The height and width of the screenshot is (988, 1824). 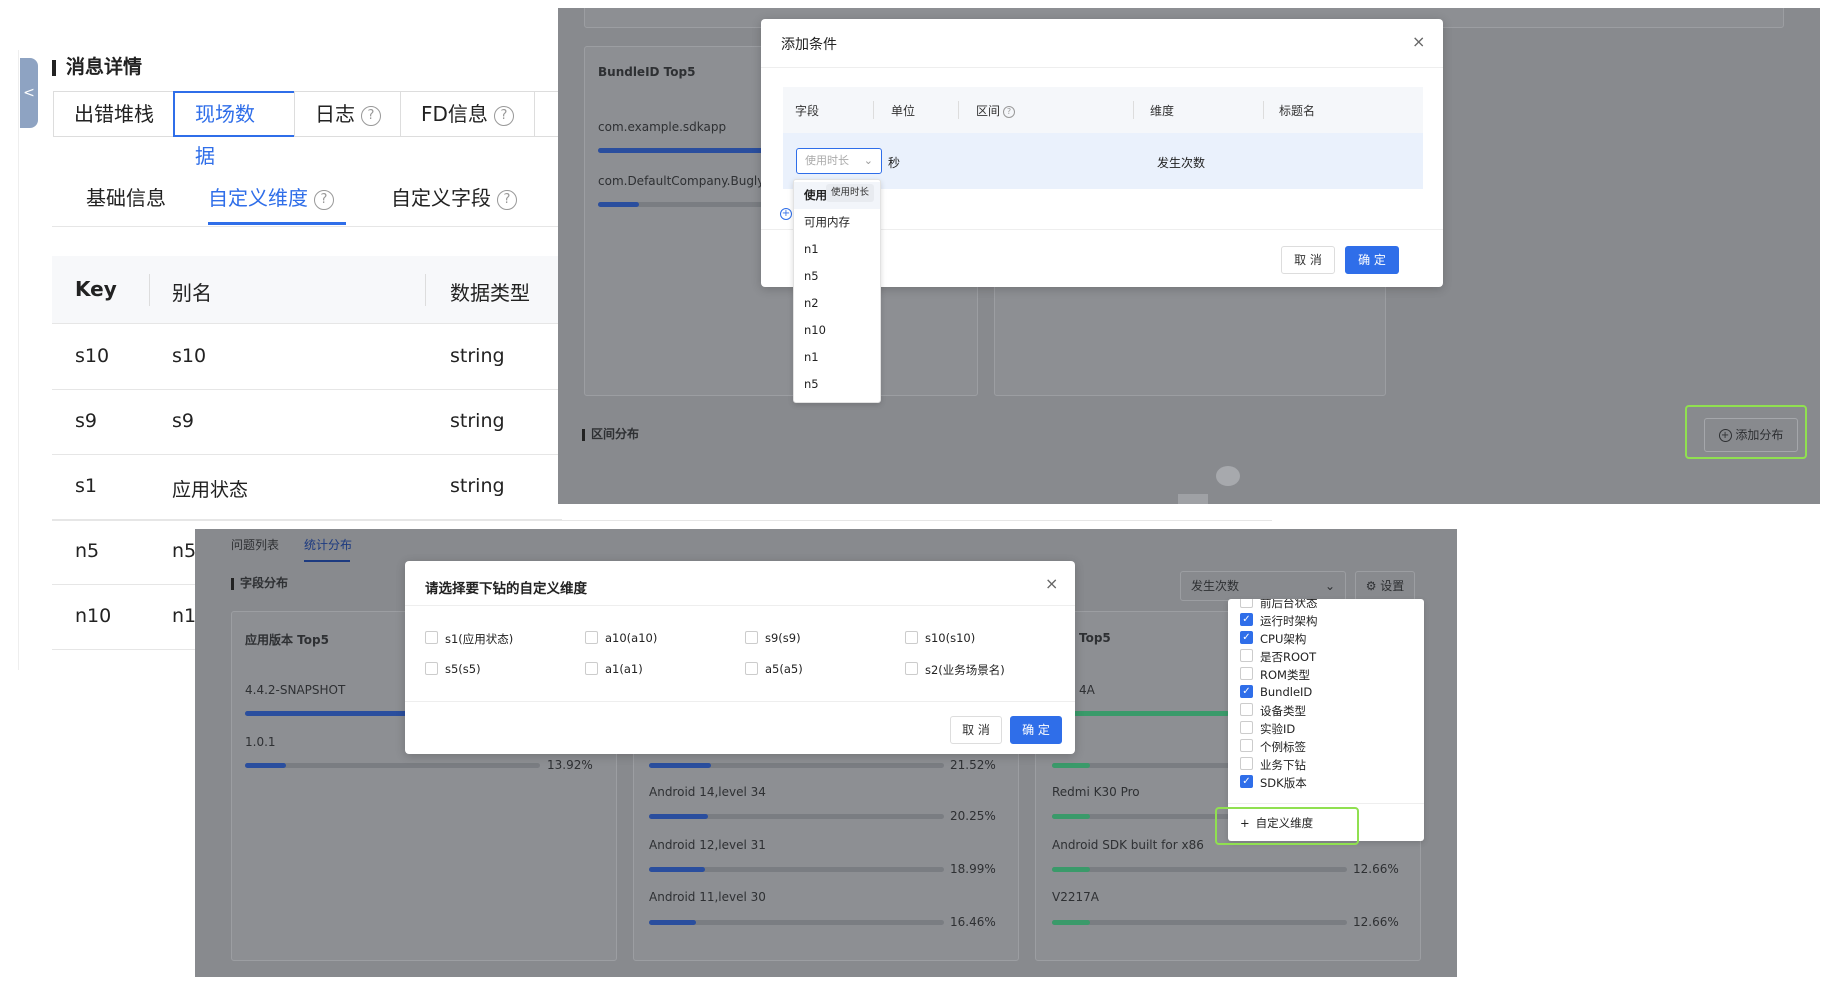 What do you see at coordinates (839, 161) in the screenshot?
I see `field-select: 使用时长 ⌄` at bounding box center [839, 161].